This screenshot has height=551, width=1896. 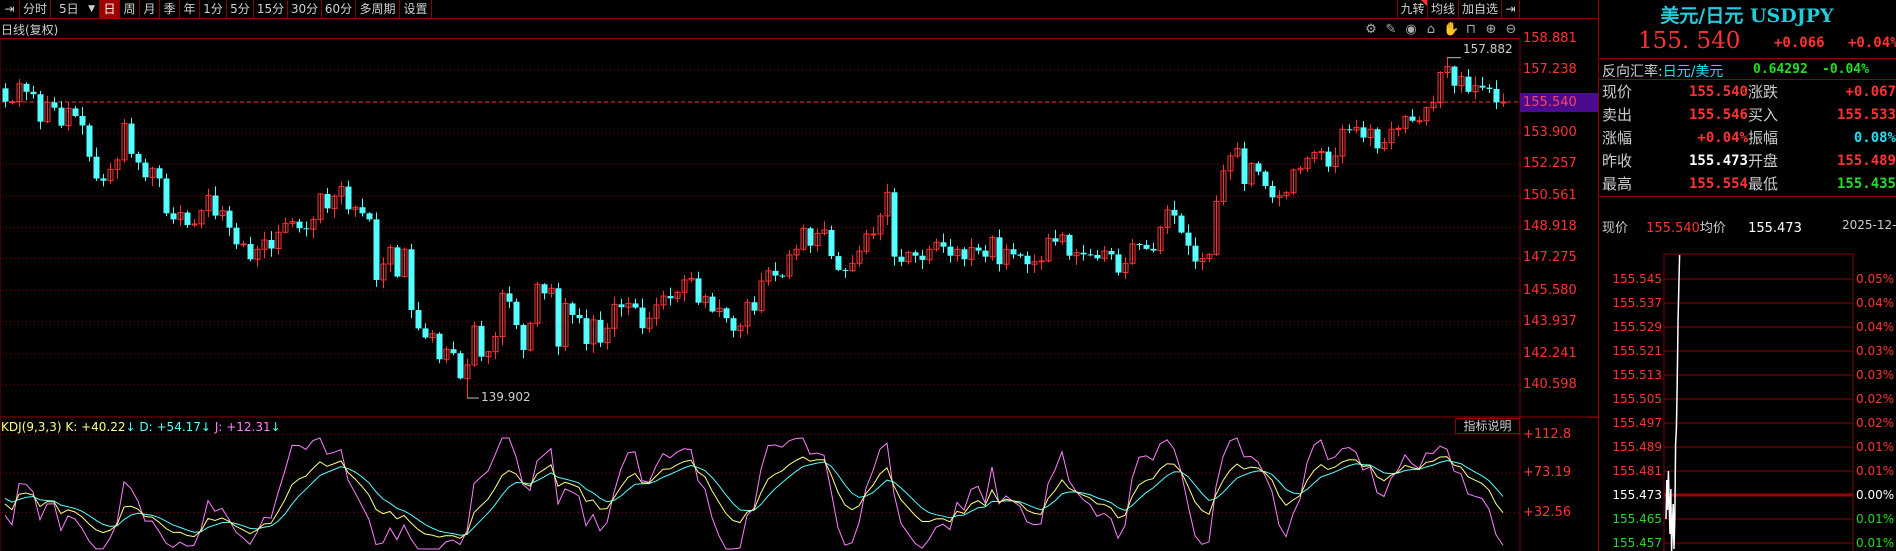 I want to click on price-tick: 148.918, so click(x=1550, y=227).